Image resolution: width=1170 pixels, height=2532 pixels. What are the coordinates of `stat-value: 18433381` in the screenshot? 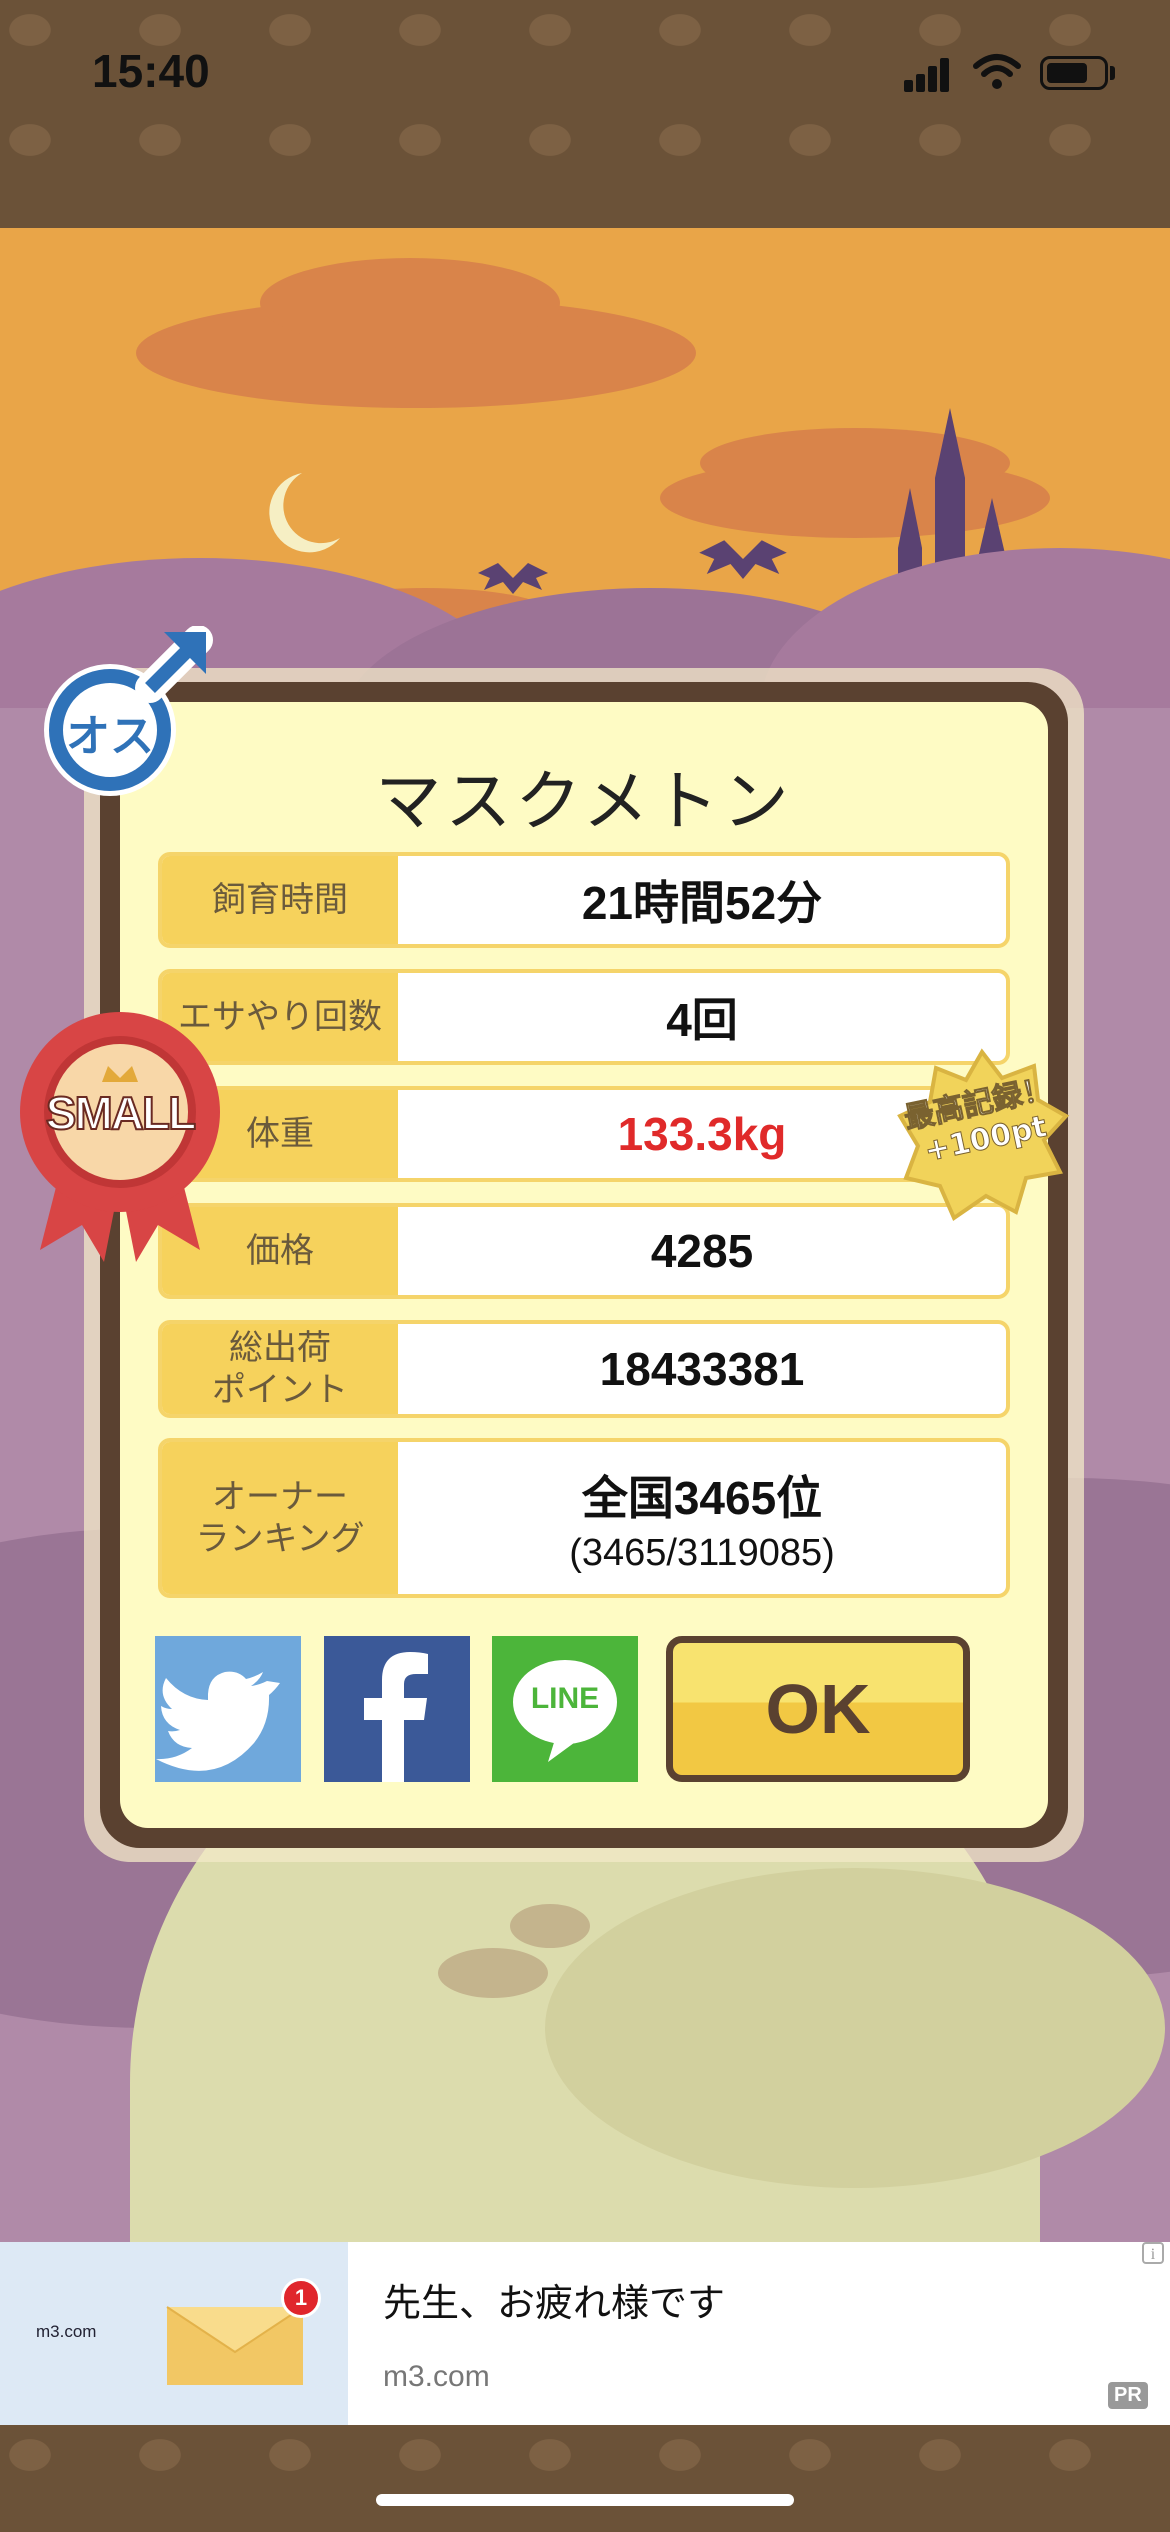 It's located at (702, 1369).